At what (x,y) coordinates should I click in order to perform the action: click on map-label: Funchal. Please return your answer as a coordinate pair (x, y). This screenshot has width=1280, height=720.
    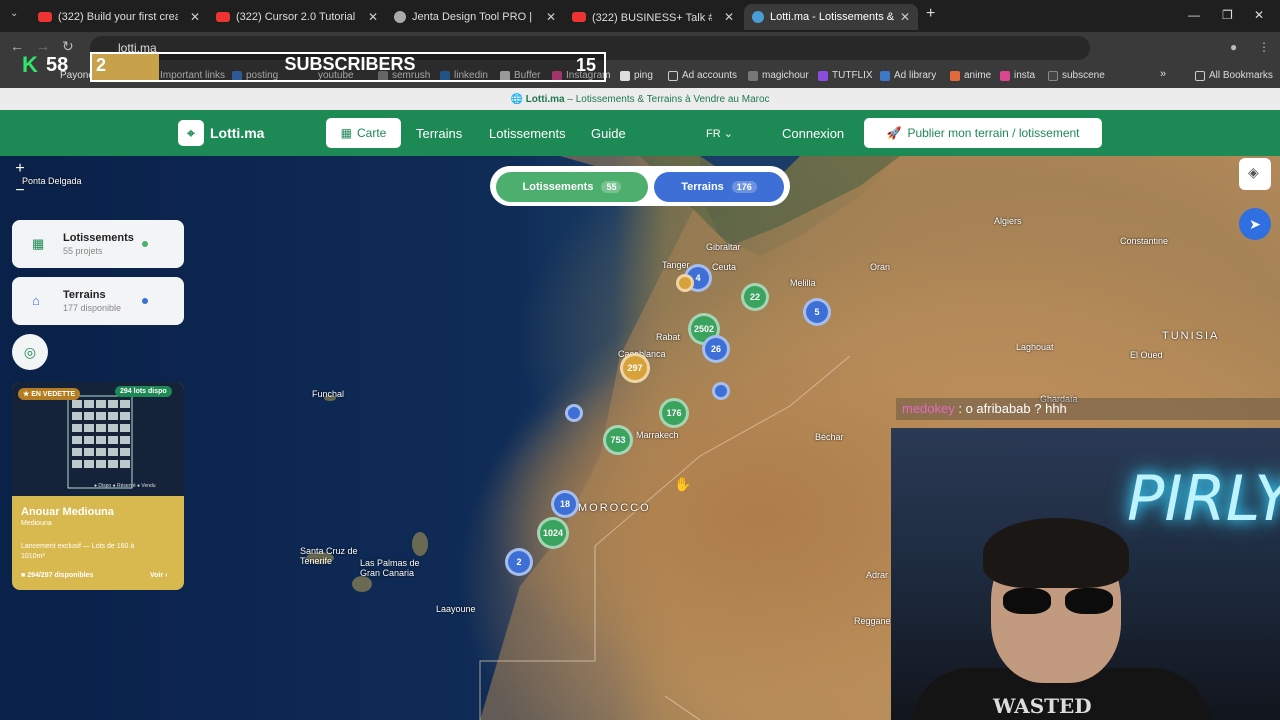
    Looking at the image, I should click on (328, 394).